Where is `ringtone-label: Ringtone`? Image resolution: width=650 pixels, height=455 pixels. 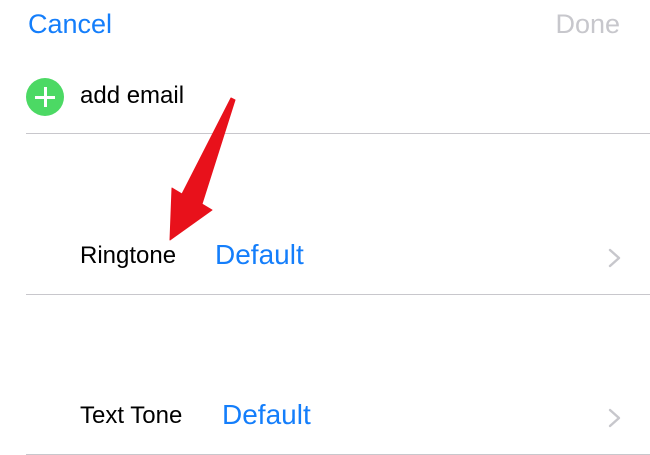 ringtone-label: Ringtone is located at coordinates (128, 255).